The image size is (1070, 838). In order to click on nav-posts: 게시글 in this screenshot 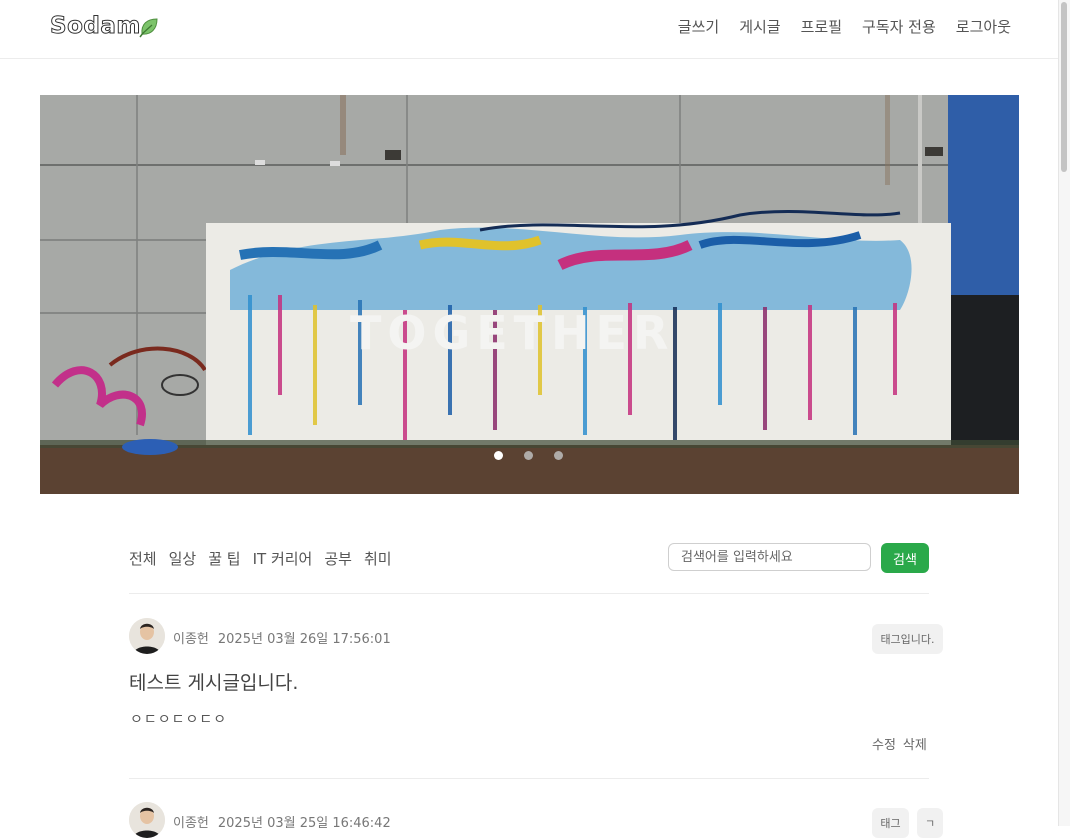, I will do `click(759, 26)`.